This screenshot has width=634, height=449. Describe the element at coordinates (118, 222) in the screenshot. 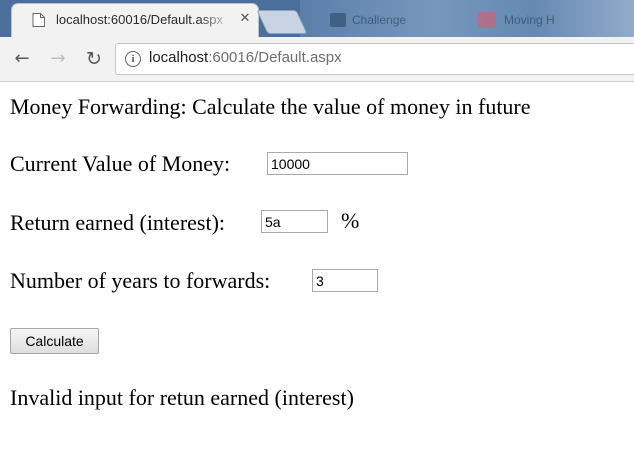

I see `return-earned-label: Return earned (interest):` at that location.